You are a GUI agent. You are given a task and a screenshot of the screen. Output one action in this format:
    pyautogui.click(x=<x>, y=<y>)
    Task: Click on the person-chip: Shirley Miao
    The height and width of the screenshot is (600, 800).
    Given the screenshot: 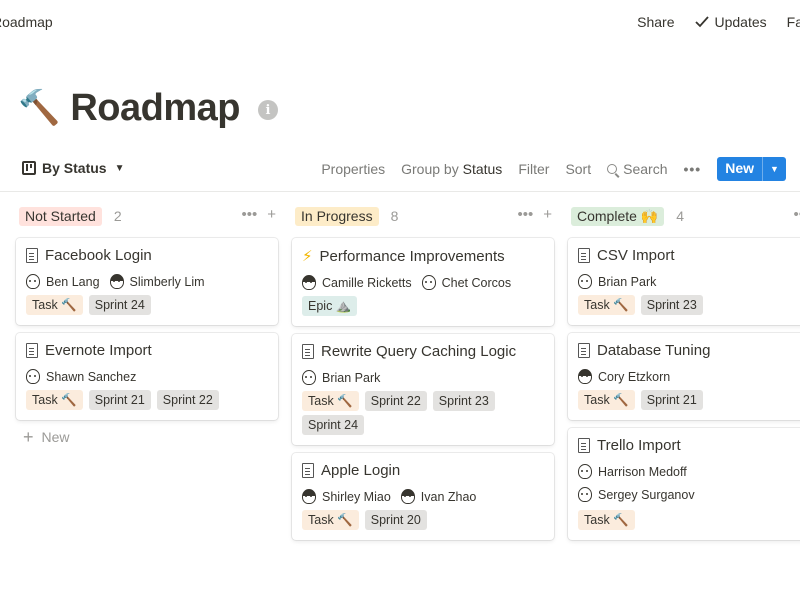 What is the action you would take?
    pyautogui.click(x=346, y=496)
    